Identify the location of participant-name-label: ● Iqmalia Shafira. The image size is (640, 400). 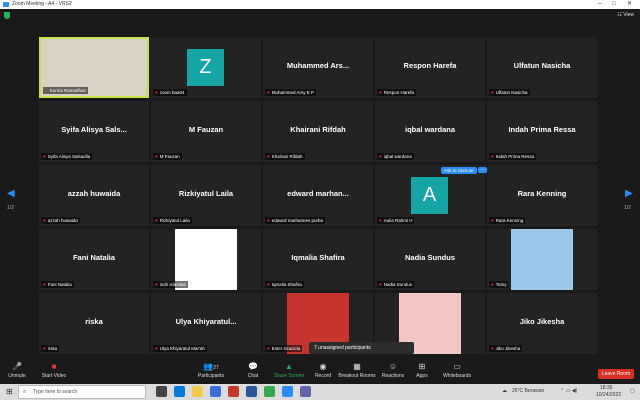
(284, 284).